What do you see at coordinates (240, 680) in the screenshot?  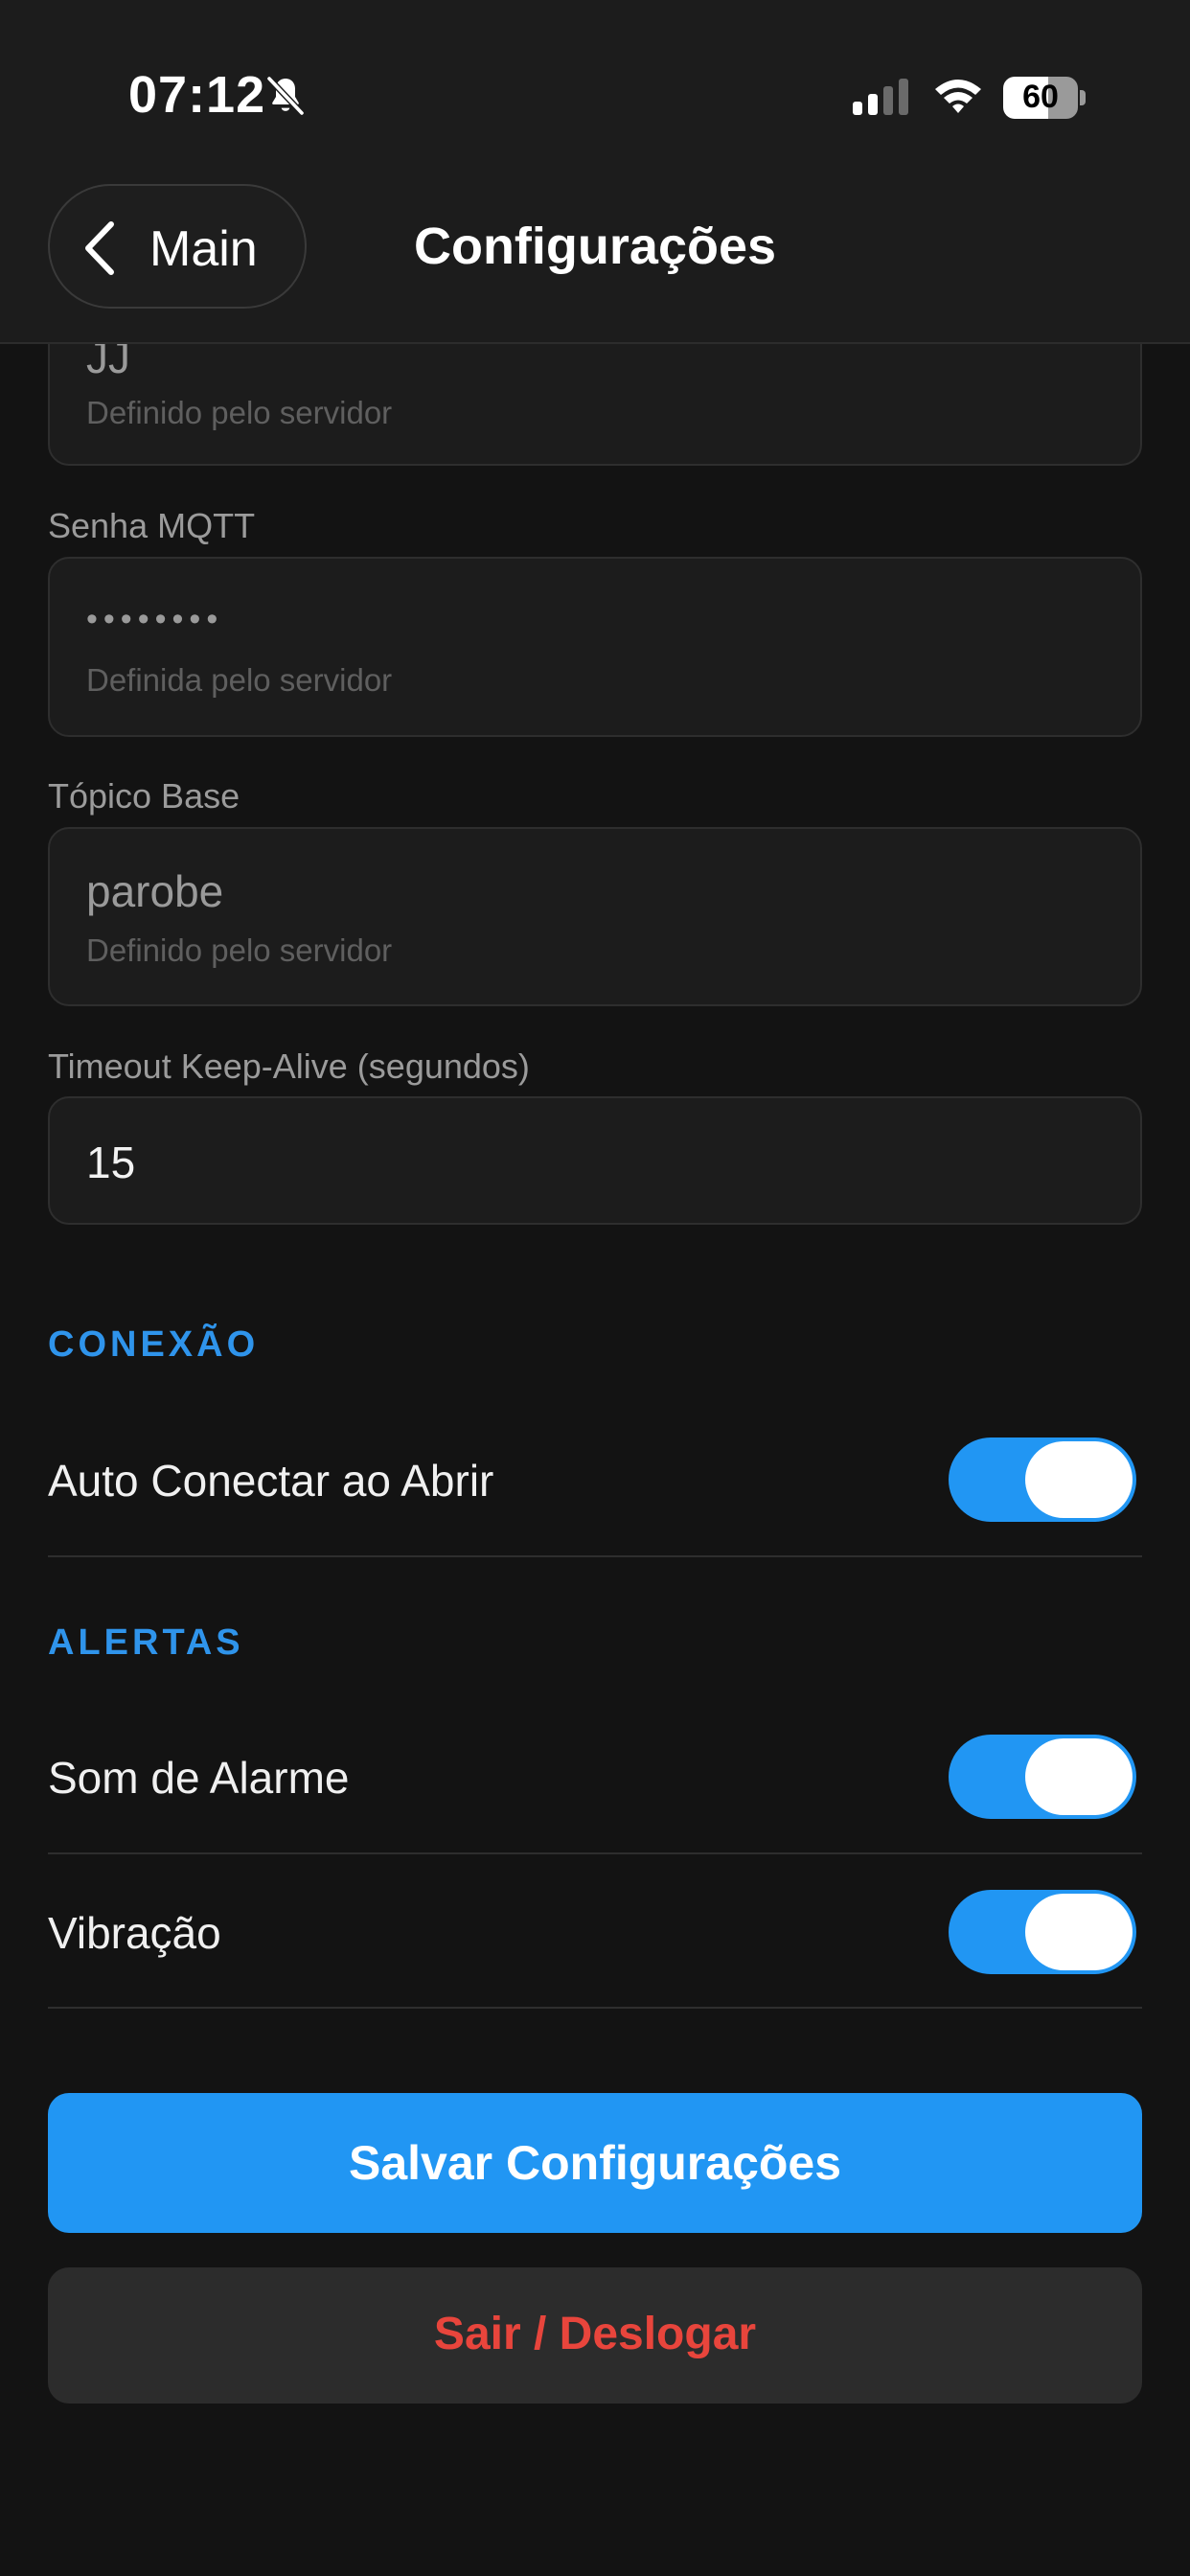 I see `password-field-hint: Definida pelo servidor` at bounding box center [240, 680].